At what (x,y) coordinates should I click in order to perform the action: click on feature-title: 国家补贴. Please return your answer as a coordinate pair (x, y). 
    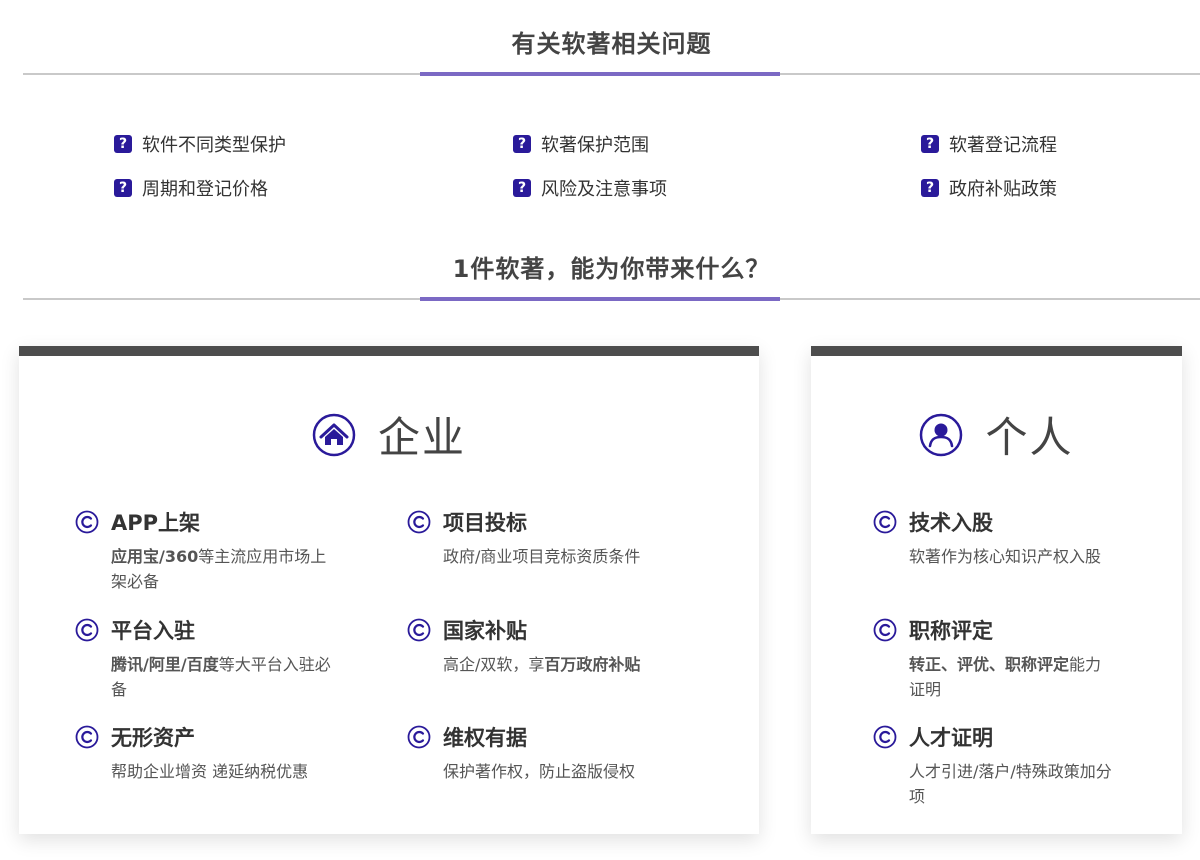
    Looking at the image, I should click on (485, 631).